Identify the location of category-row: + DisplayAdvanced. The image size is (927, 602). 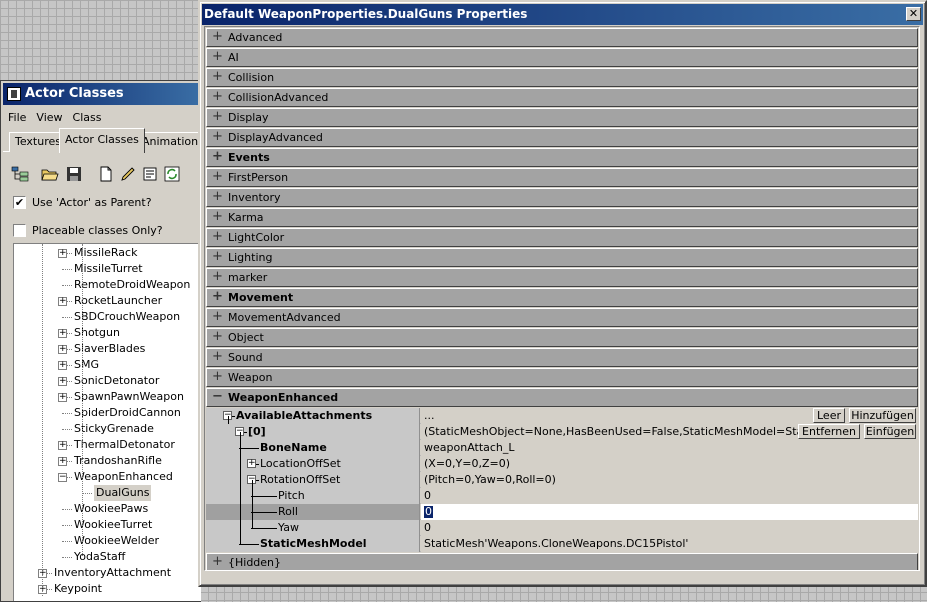
(562, 137).